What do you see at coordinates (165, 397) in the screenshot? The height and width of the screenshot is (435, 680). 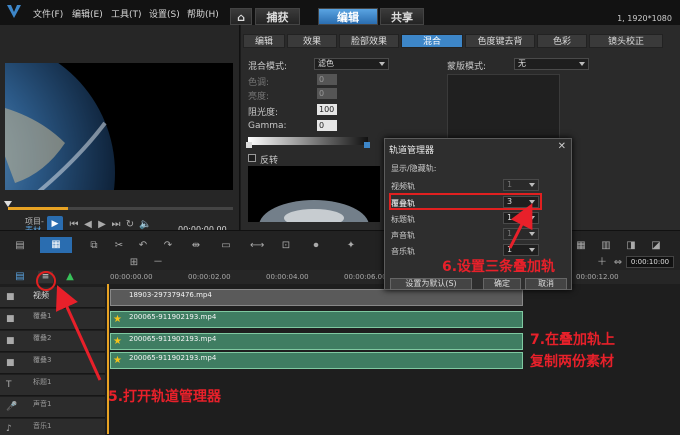 I see `annotation-step5: 5.打开轨道管理器` at bounding box center [165, 397].